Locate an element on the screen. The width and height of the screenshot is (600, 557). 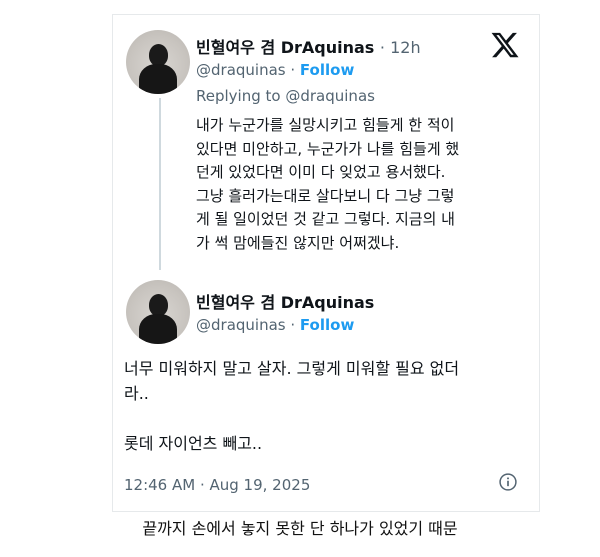
tweet-timestamp: 12:46 AM · Aug 19, 2025 is located at coordinates (217, 485).